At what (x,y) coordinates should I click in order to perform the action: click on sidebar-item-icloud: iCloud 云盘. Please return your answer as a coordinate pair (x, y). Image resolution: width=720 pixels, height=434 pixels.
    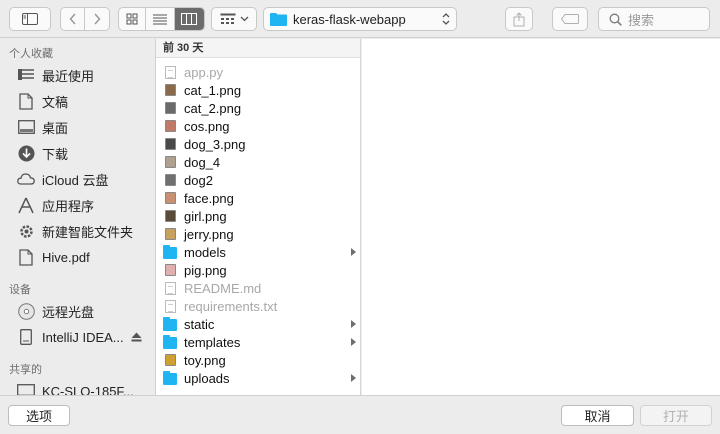
    Looking at the image, I should click on (77, 179).